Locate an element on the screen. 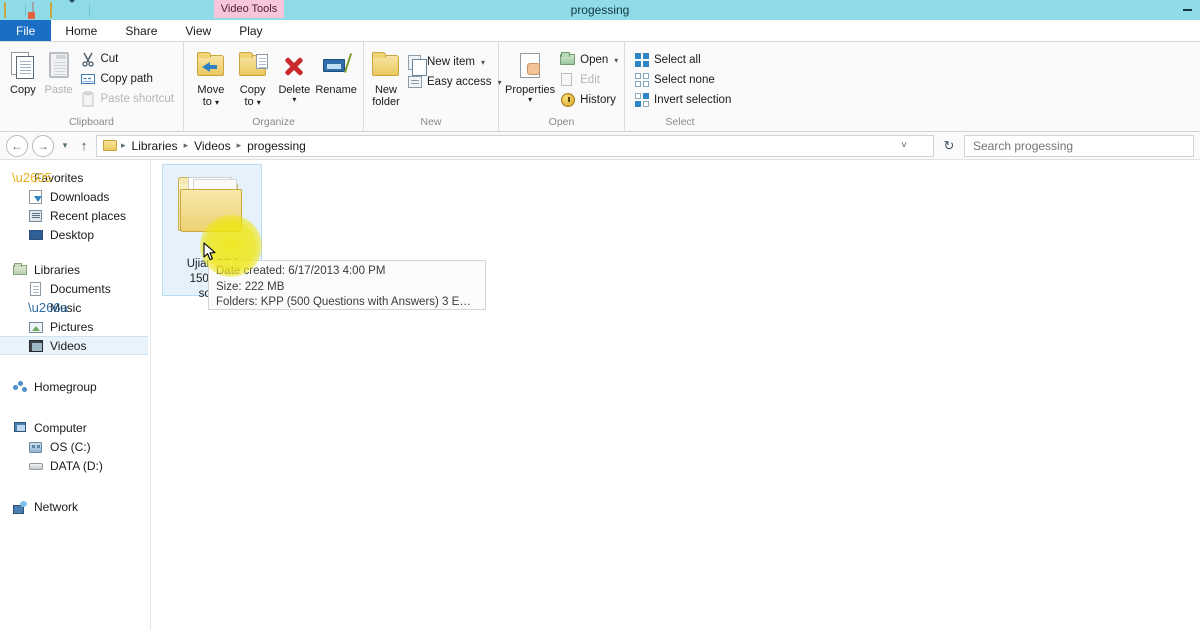  documents-icon is located at coordinates (36, 289).